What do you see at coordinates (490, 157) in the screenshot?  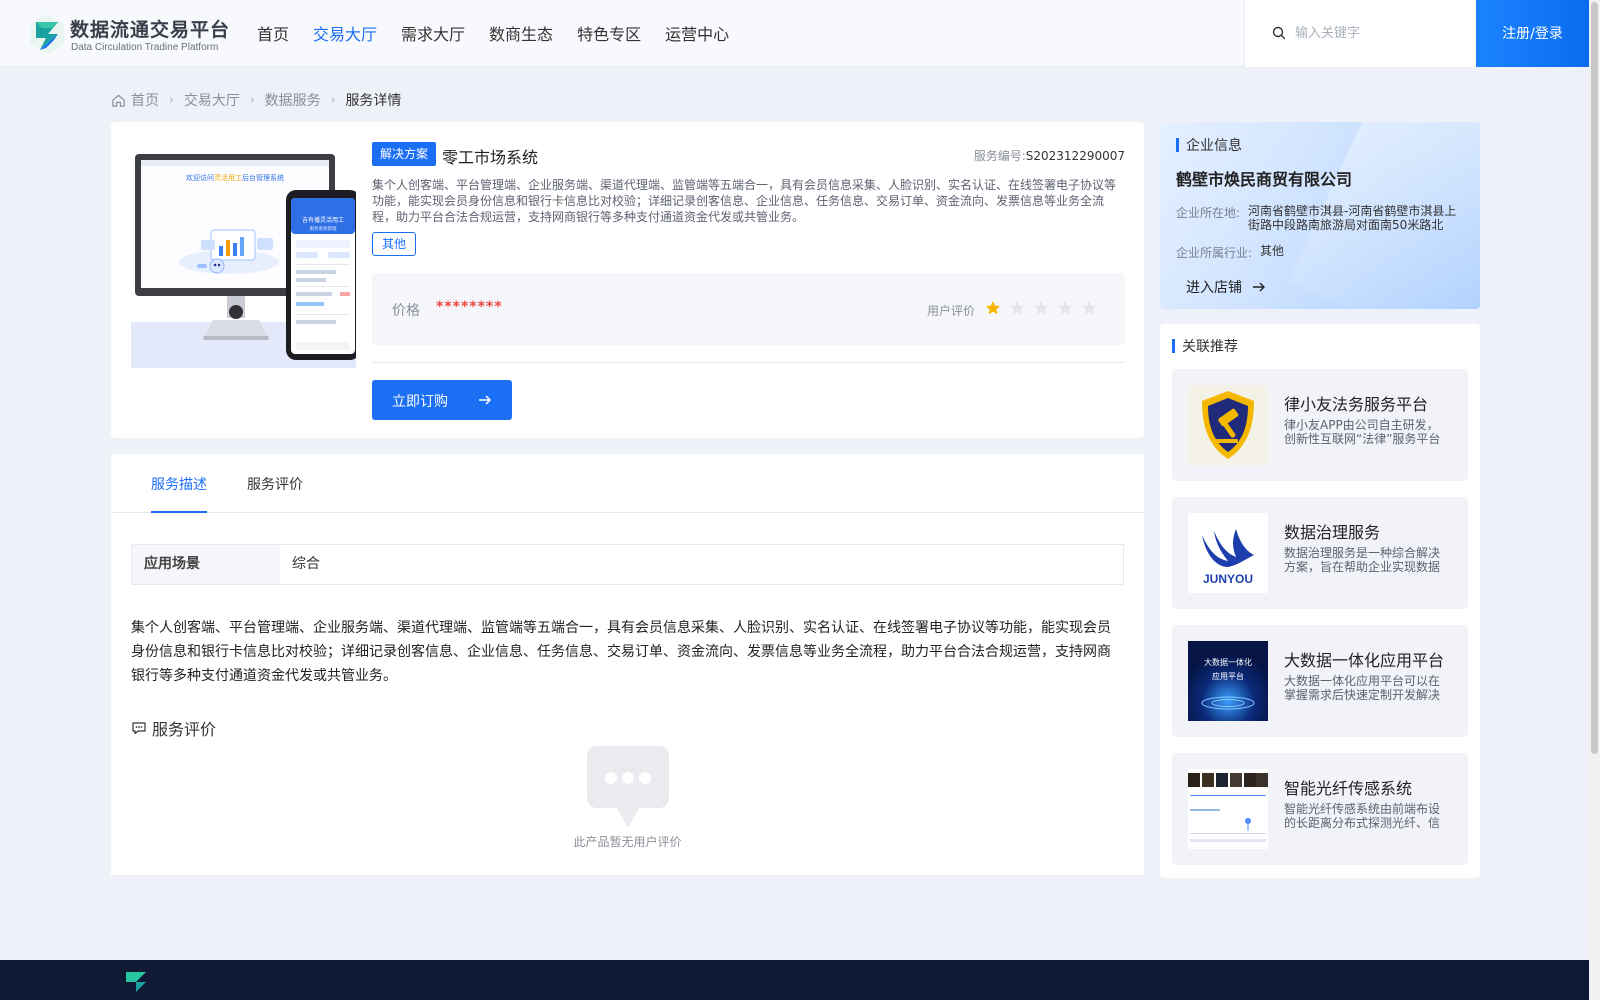 I see `product-title: 零工市场系统` at bounding box center [490, 157].